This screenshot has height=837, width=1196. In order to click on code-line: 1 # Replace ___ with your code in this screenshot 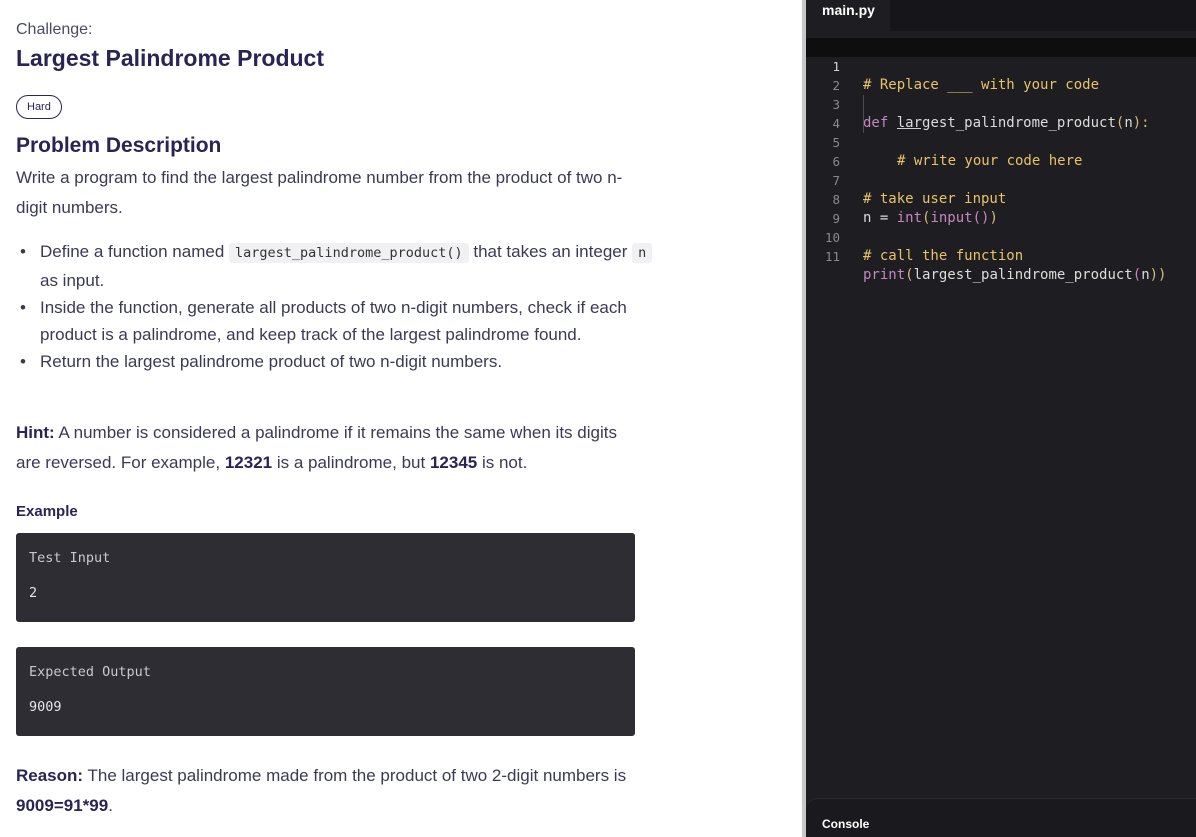, I will do `click(1001, 65)`.